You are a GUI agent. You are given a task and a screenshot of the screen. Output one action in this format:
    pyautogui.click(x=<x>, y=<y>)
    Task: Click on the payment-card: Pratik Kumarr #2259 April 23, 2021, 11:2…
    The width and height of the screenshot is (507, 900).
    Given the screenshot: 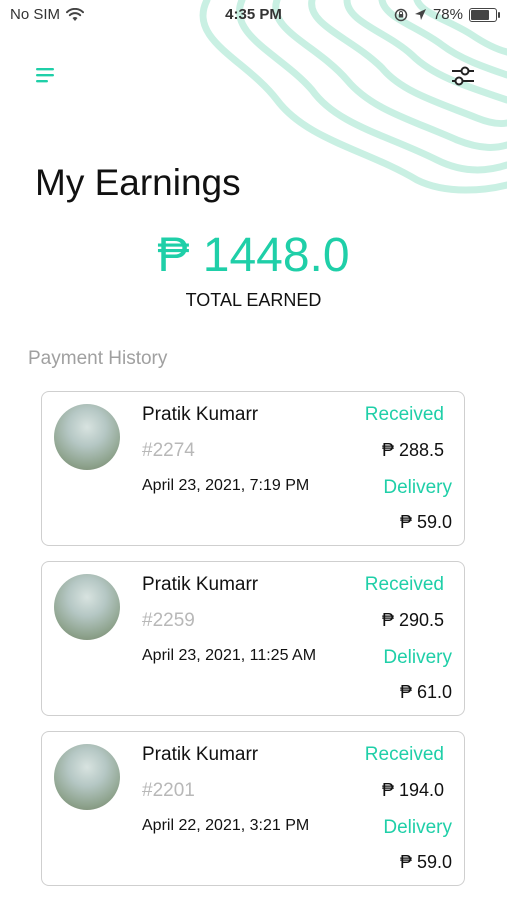 What is the action you would take?
    pyautogui.click(x=253, y=638)
    